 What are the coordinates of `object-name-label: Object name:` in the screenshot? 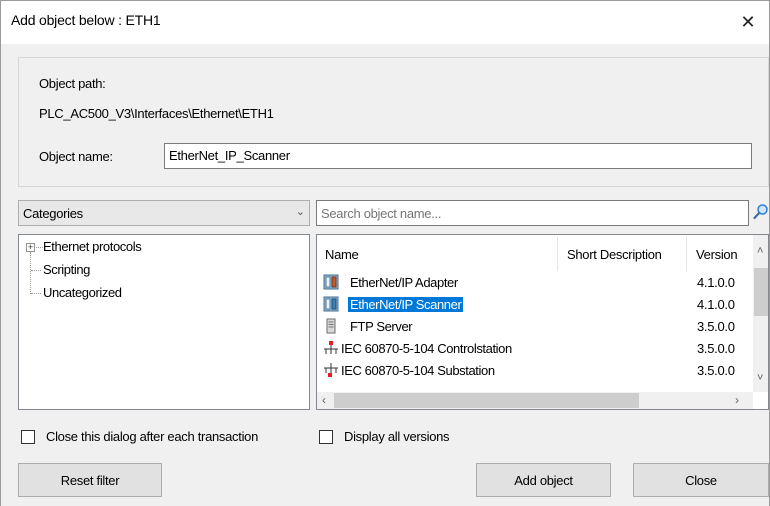 It's located at (76, 156).